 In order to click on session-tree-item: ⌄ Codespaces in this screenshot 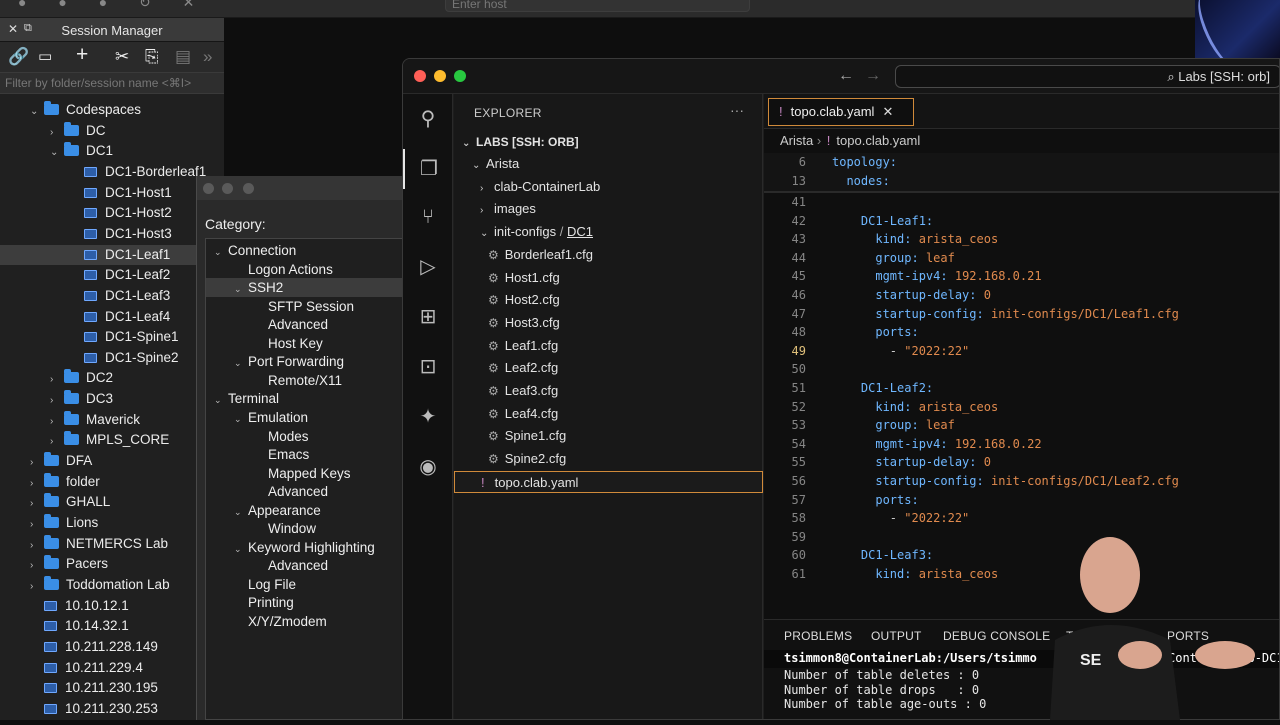, I will do `click(112, 110)`.